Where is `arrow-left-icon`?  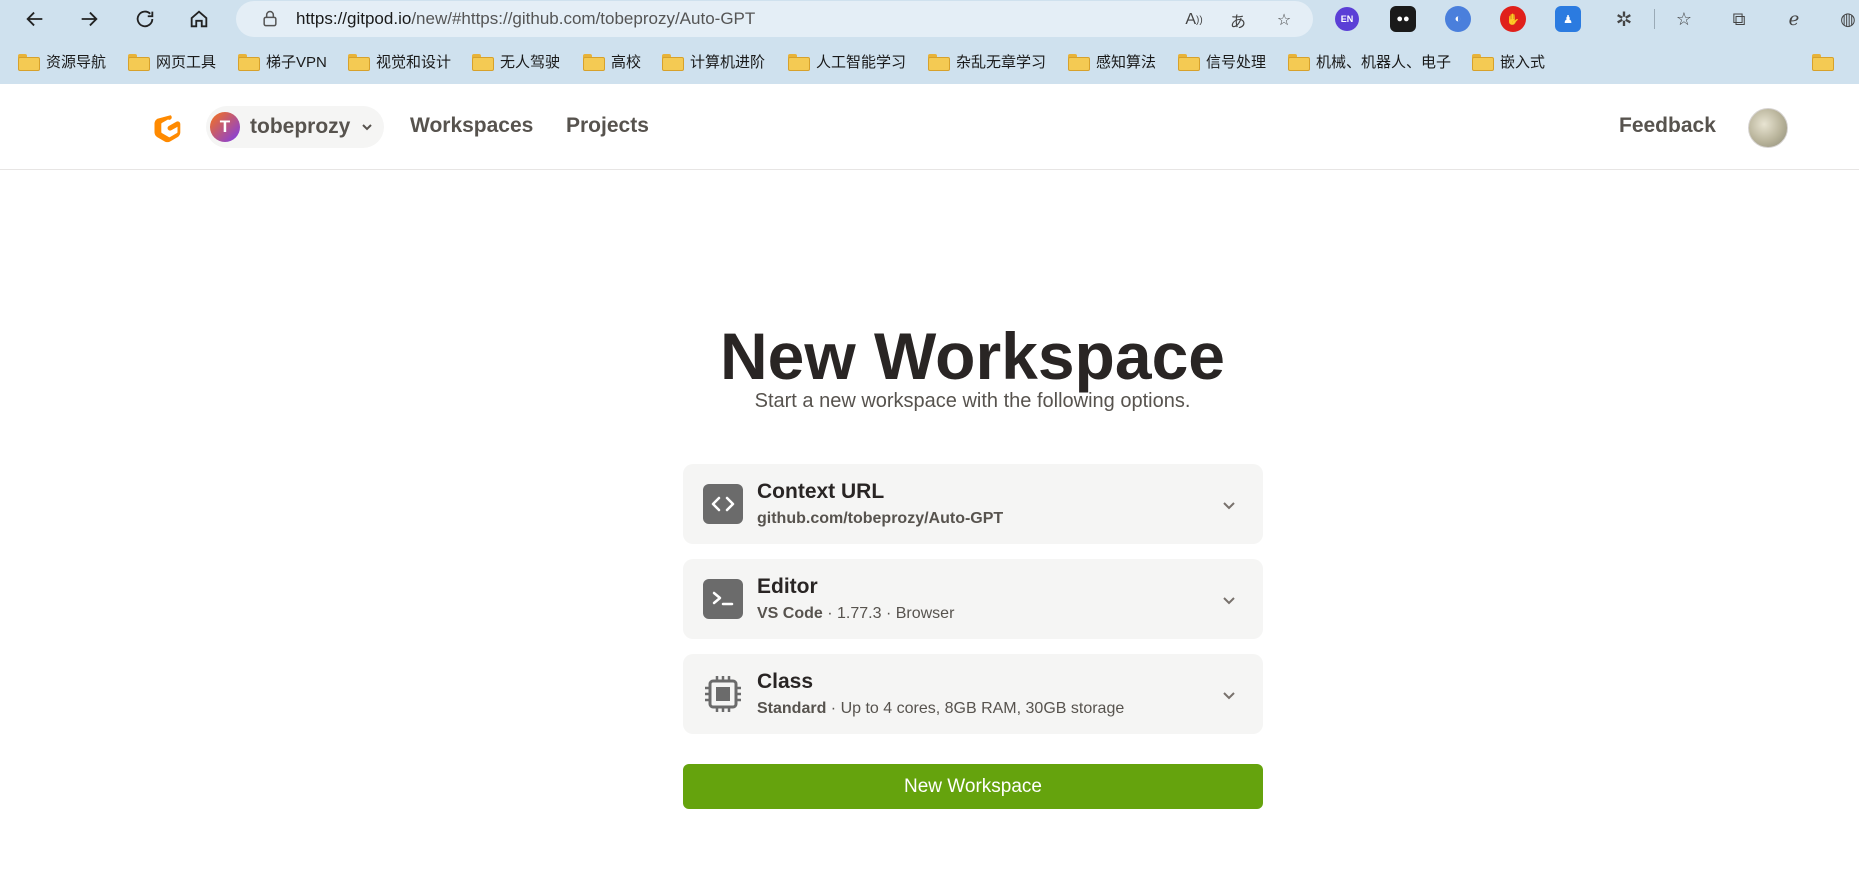
arrow-left-icon is located at coordinates (34, 19).